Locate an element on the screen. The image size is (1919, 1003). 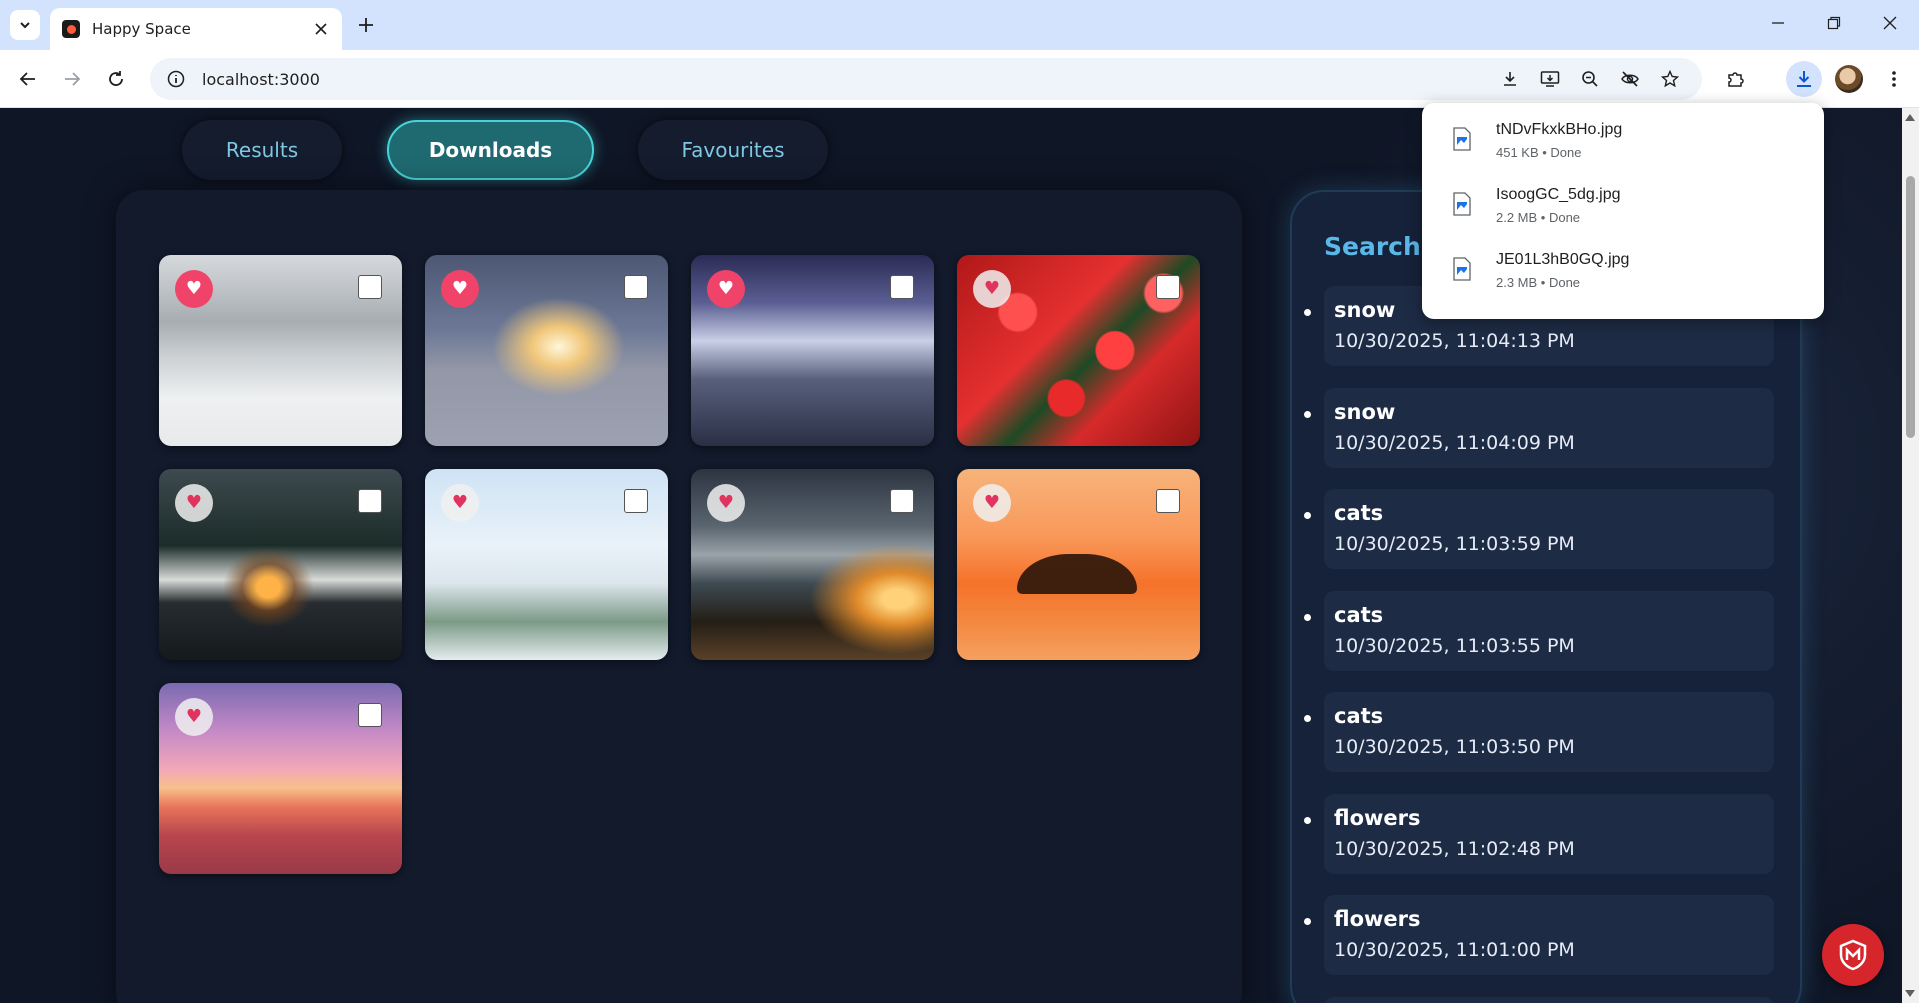
close-tab-button is located at coordinates (321, 29).